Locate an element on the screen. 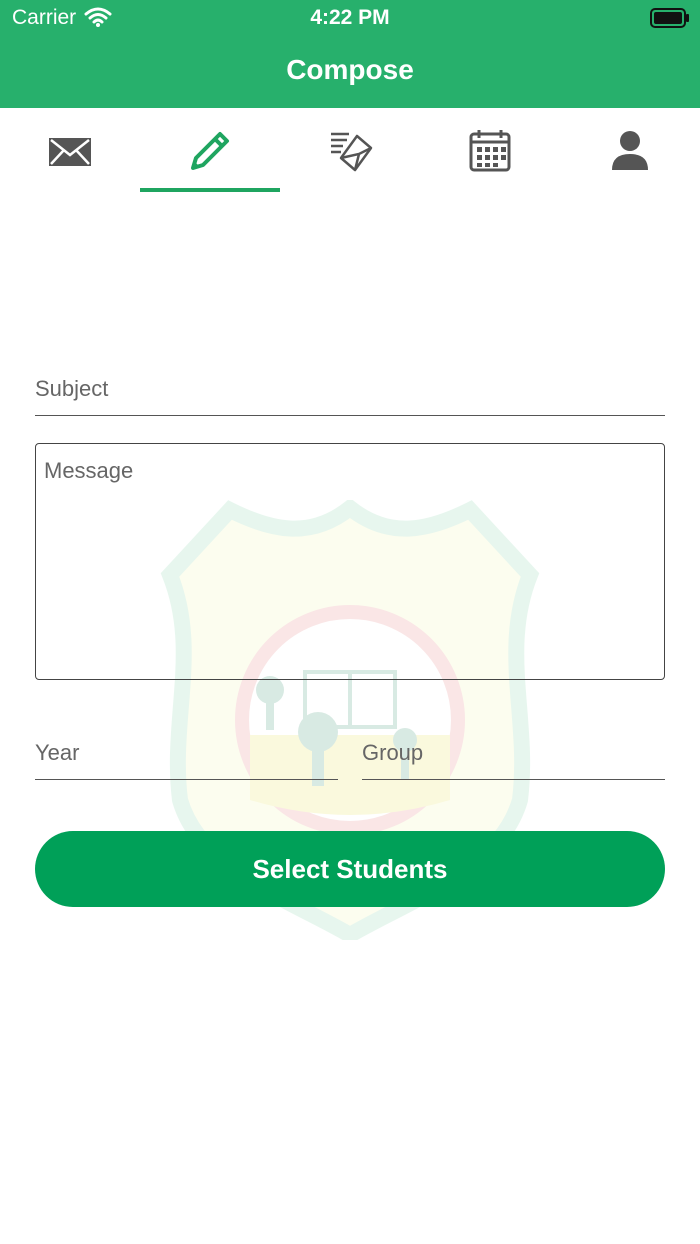 The height and width of the screenshot is (1244, 700). app-header: Carrier 4:22 PM Compose is located at coordinates (350, 54).